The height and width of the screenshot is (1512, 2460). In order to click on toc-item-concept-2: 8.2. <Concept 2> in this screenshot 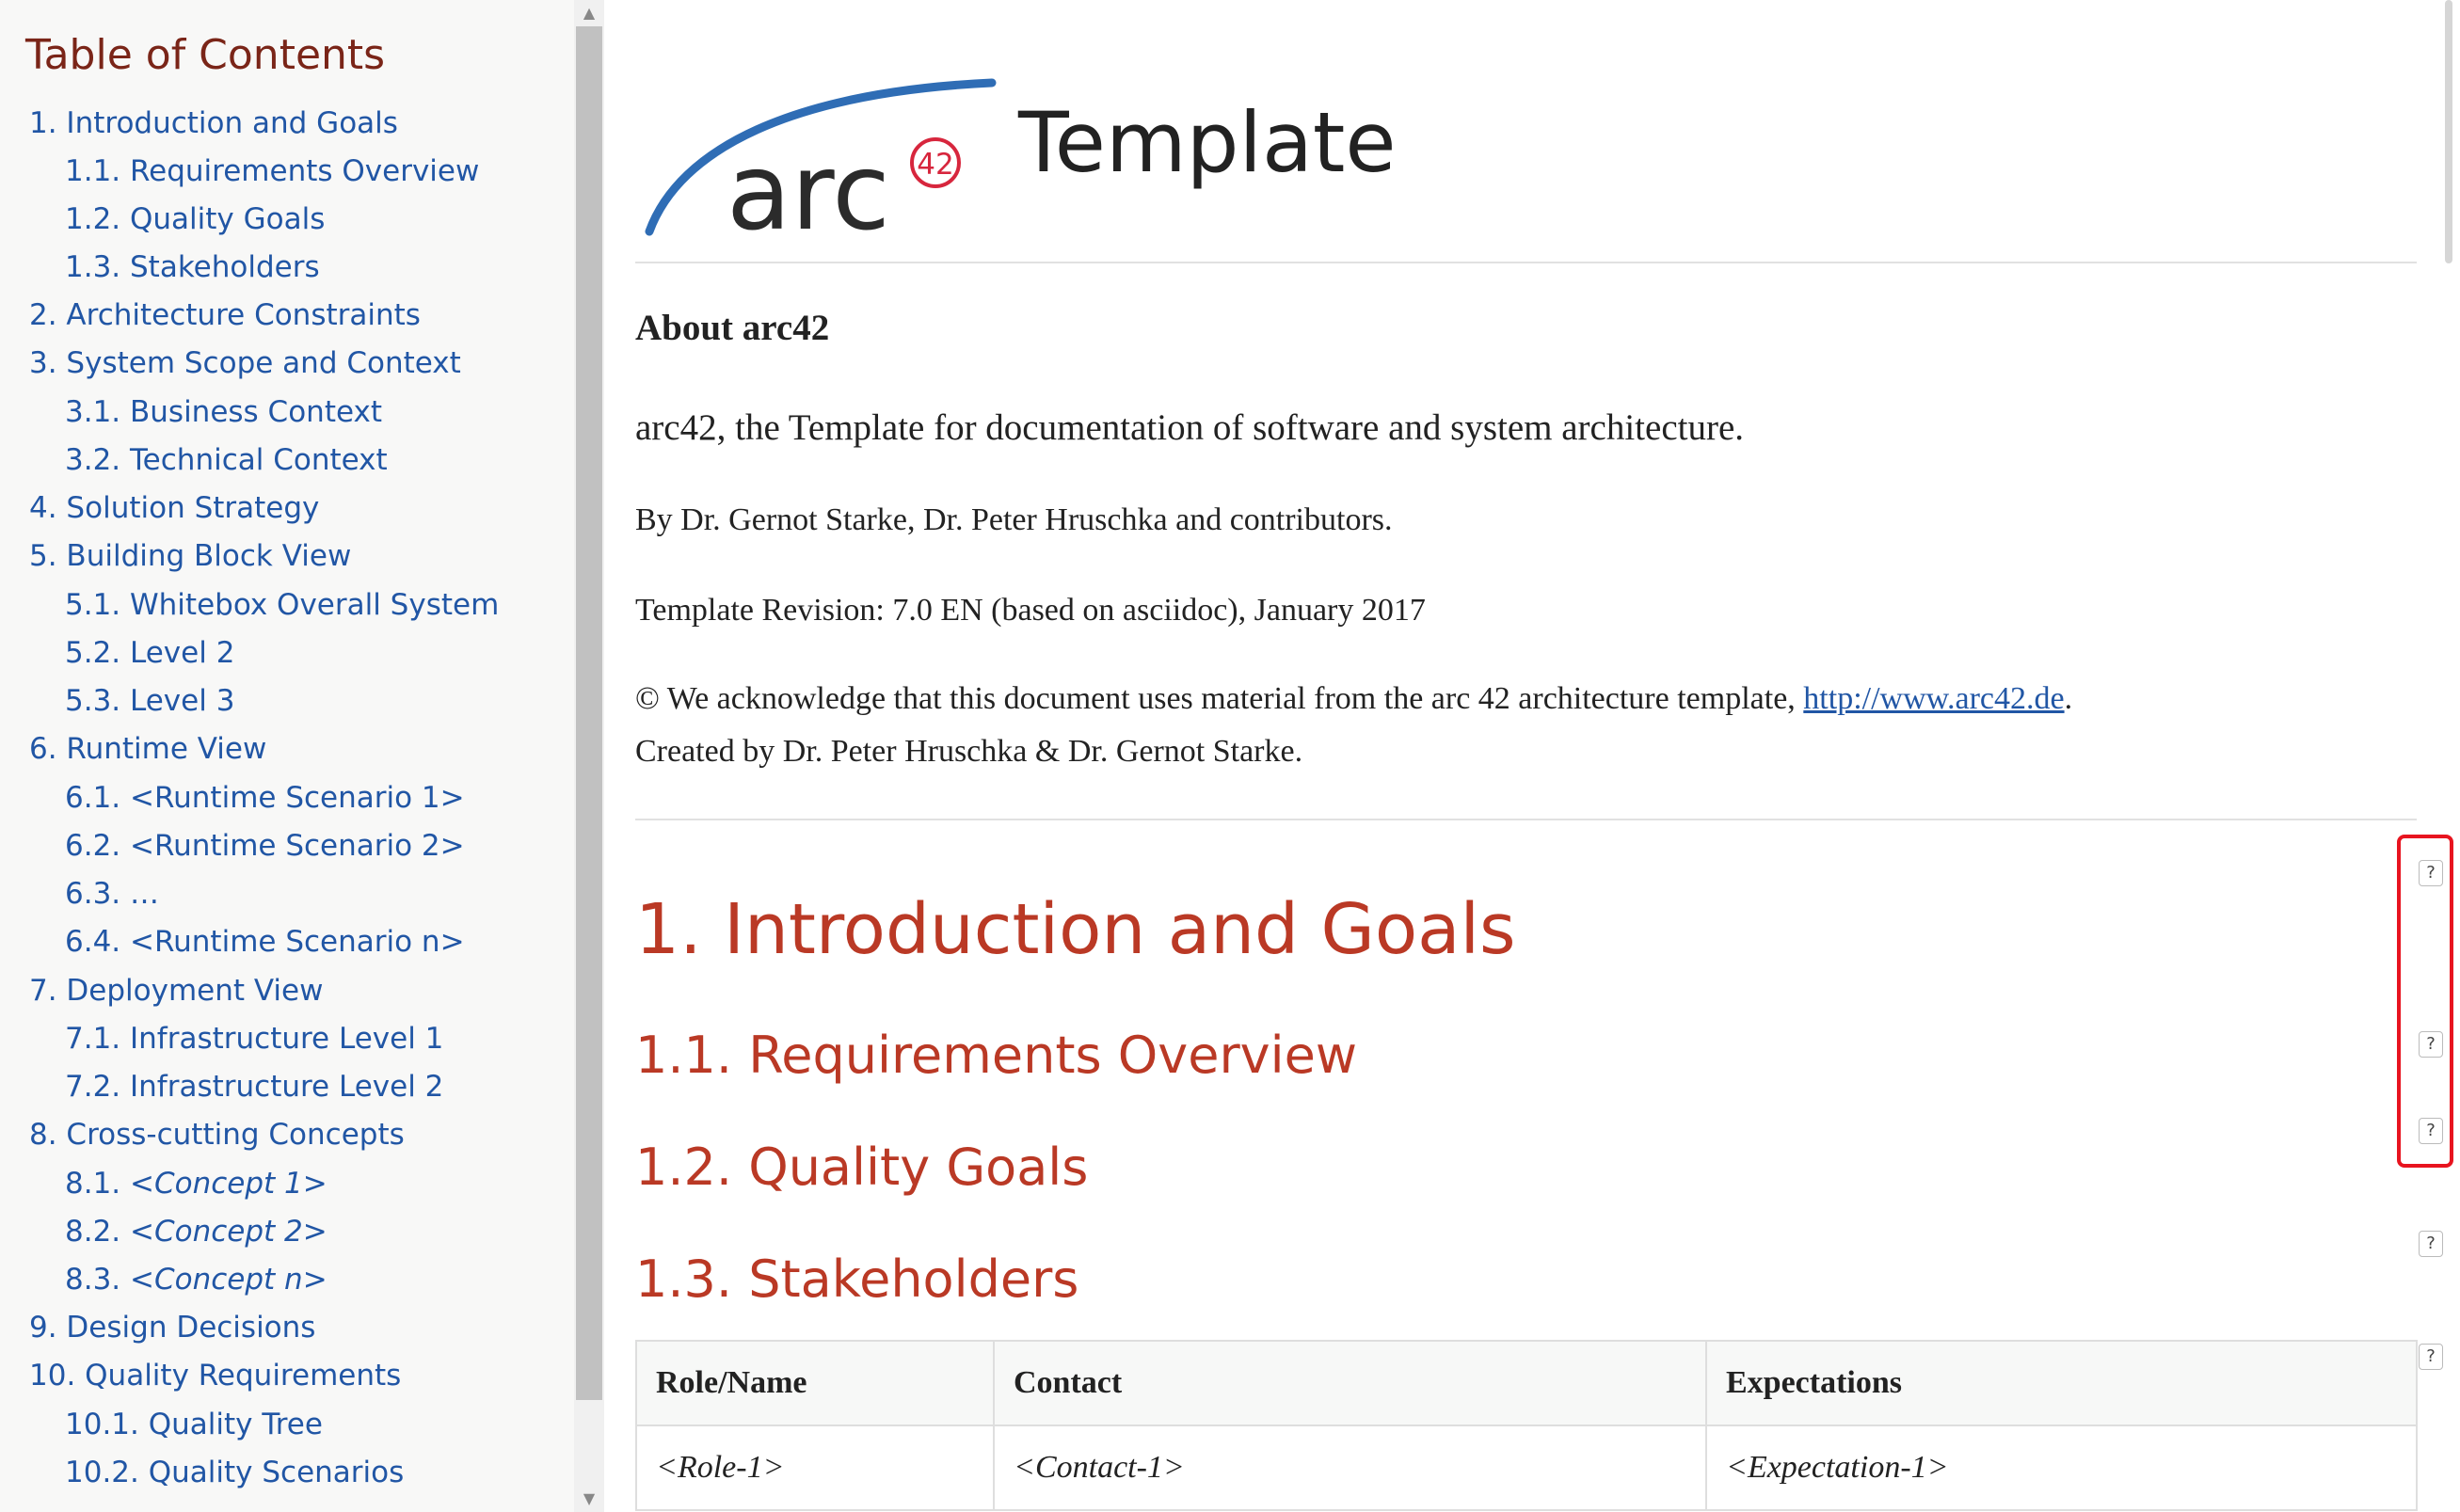, I will do `click(196, 1232)`.